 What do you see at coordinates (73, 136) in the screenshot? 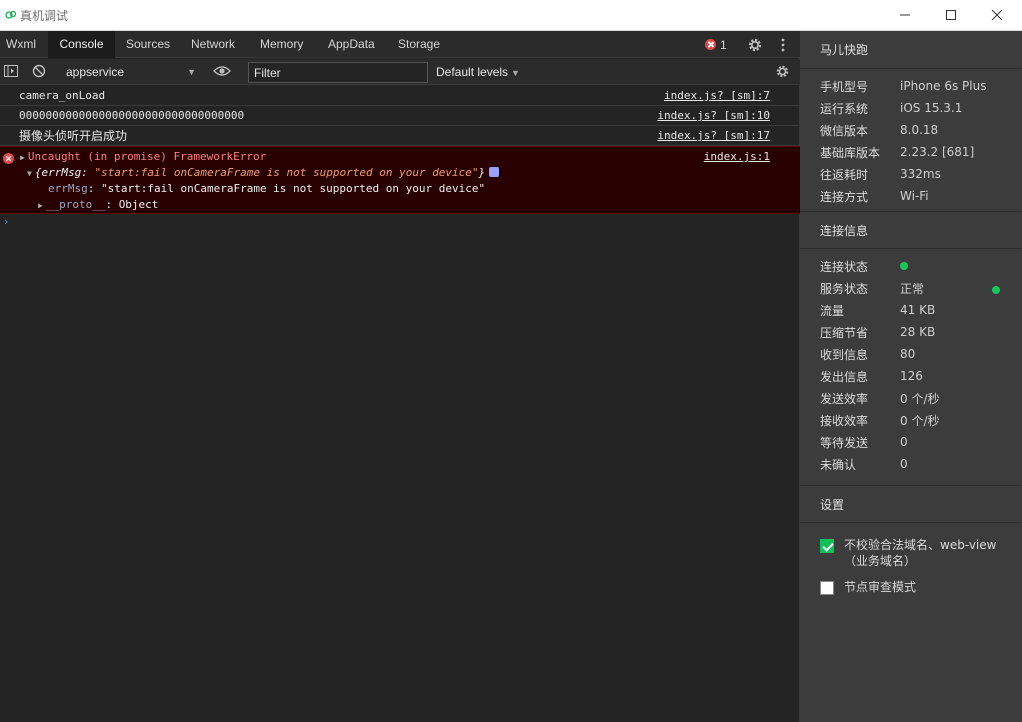
I see `log-message: 摄像头侦听开启成功` at bounding box center [73, 136].